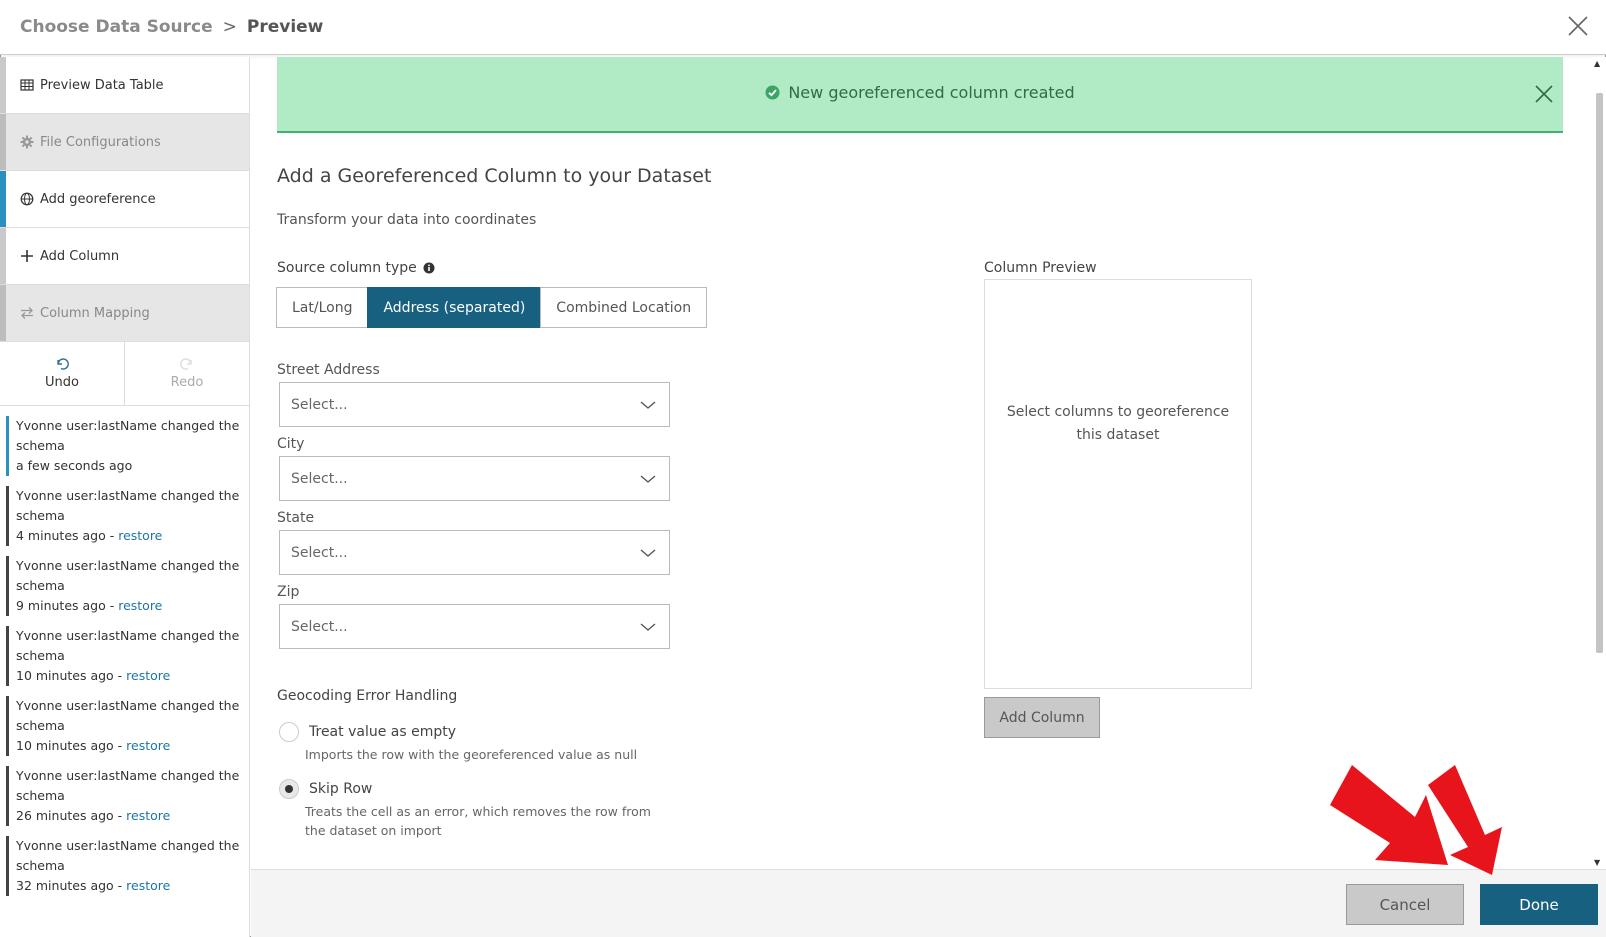 The width and height of the screenshot is (1606, 937). Describe the element at coordinates (124, 256) in the screenshot. I see `sidebar-item-add-column: Add Column` at that location.